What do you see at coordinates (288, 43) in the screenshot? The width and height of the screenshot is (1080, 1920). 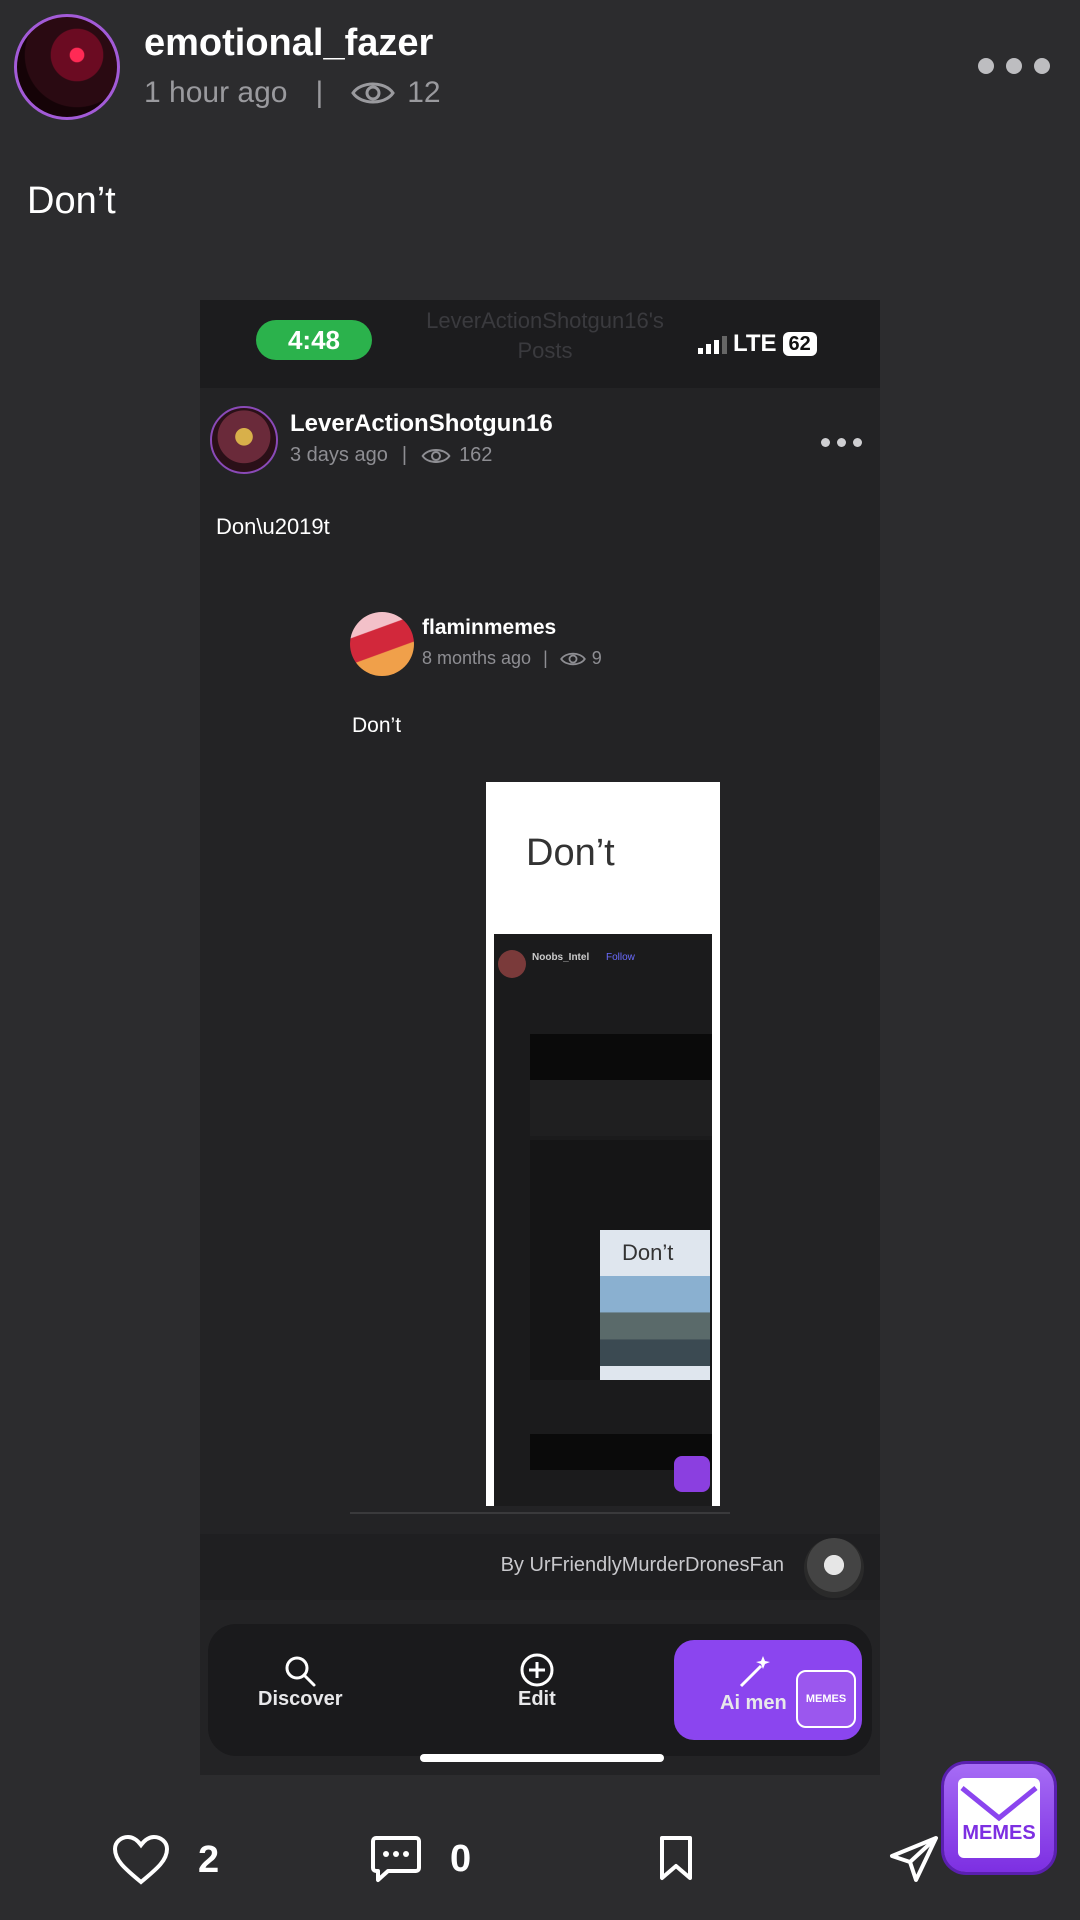 I see `username: emotional_fazer` at bounding box center [288, 43].